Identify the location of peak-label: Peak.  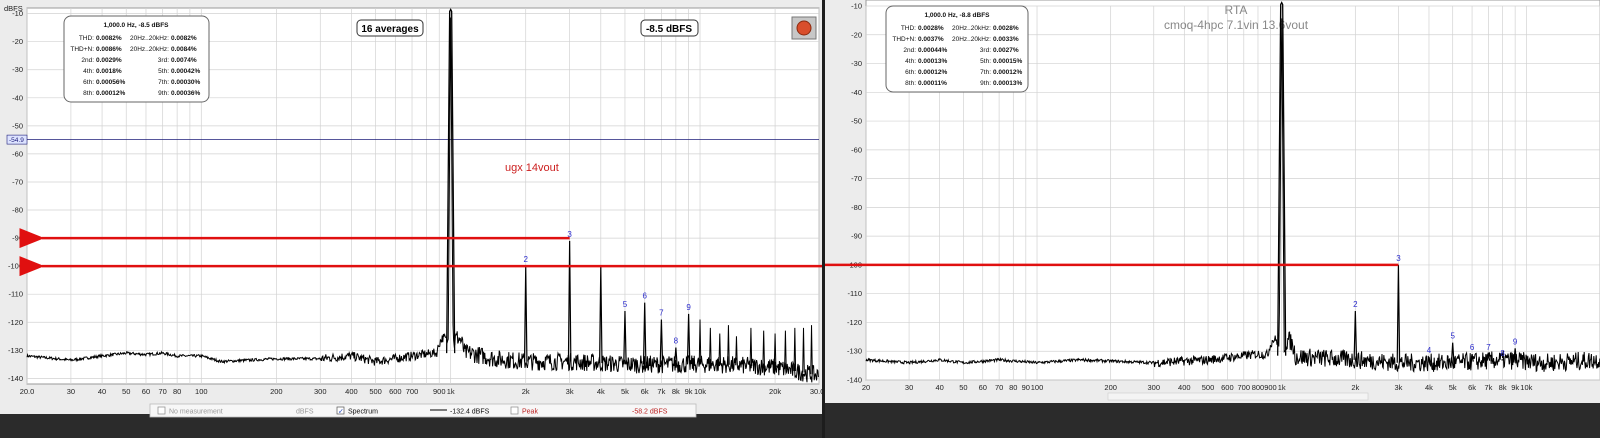
(530, 412).